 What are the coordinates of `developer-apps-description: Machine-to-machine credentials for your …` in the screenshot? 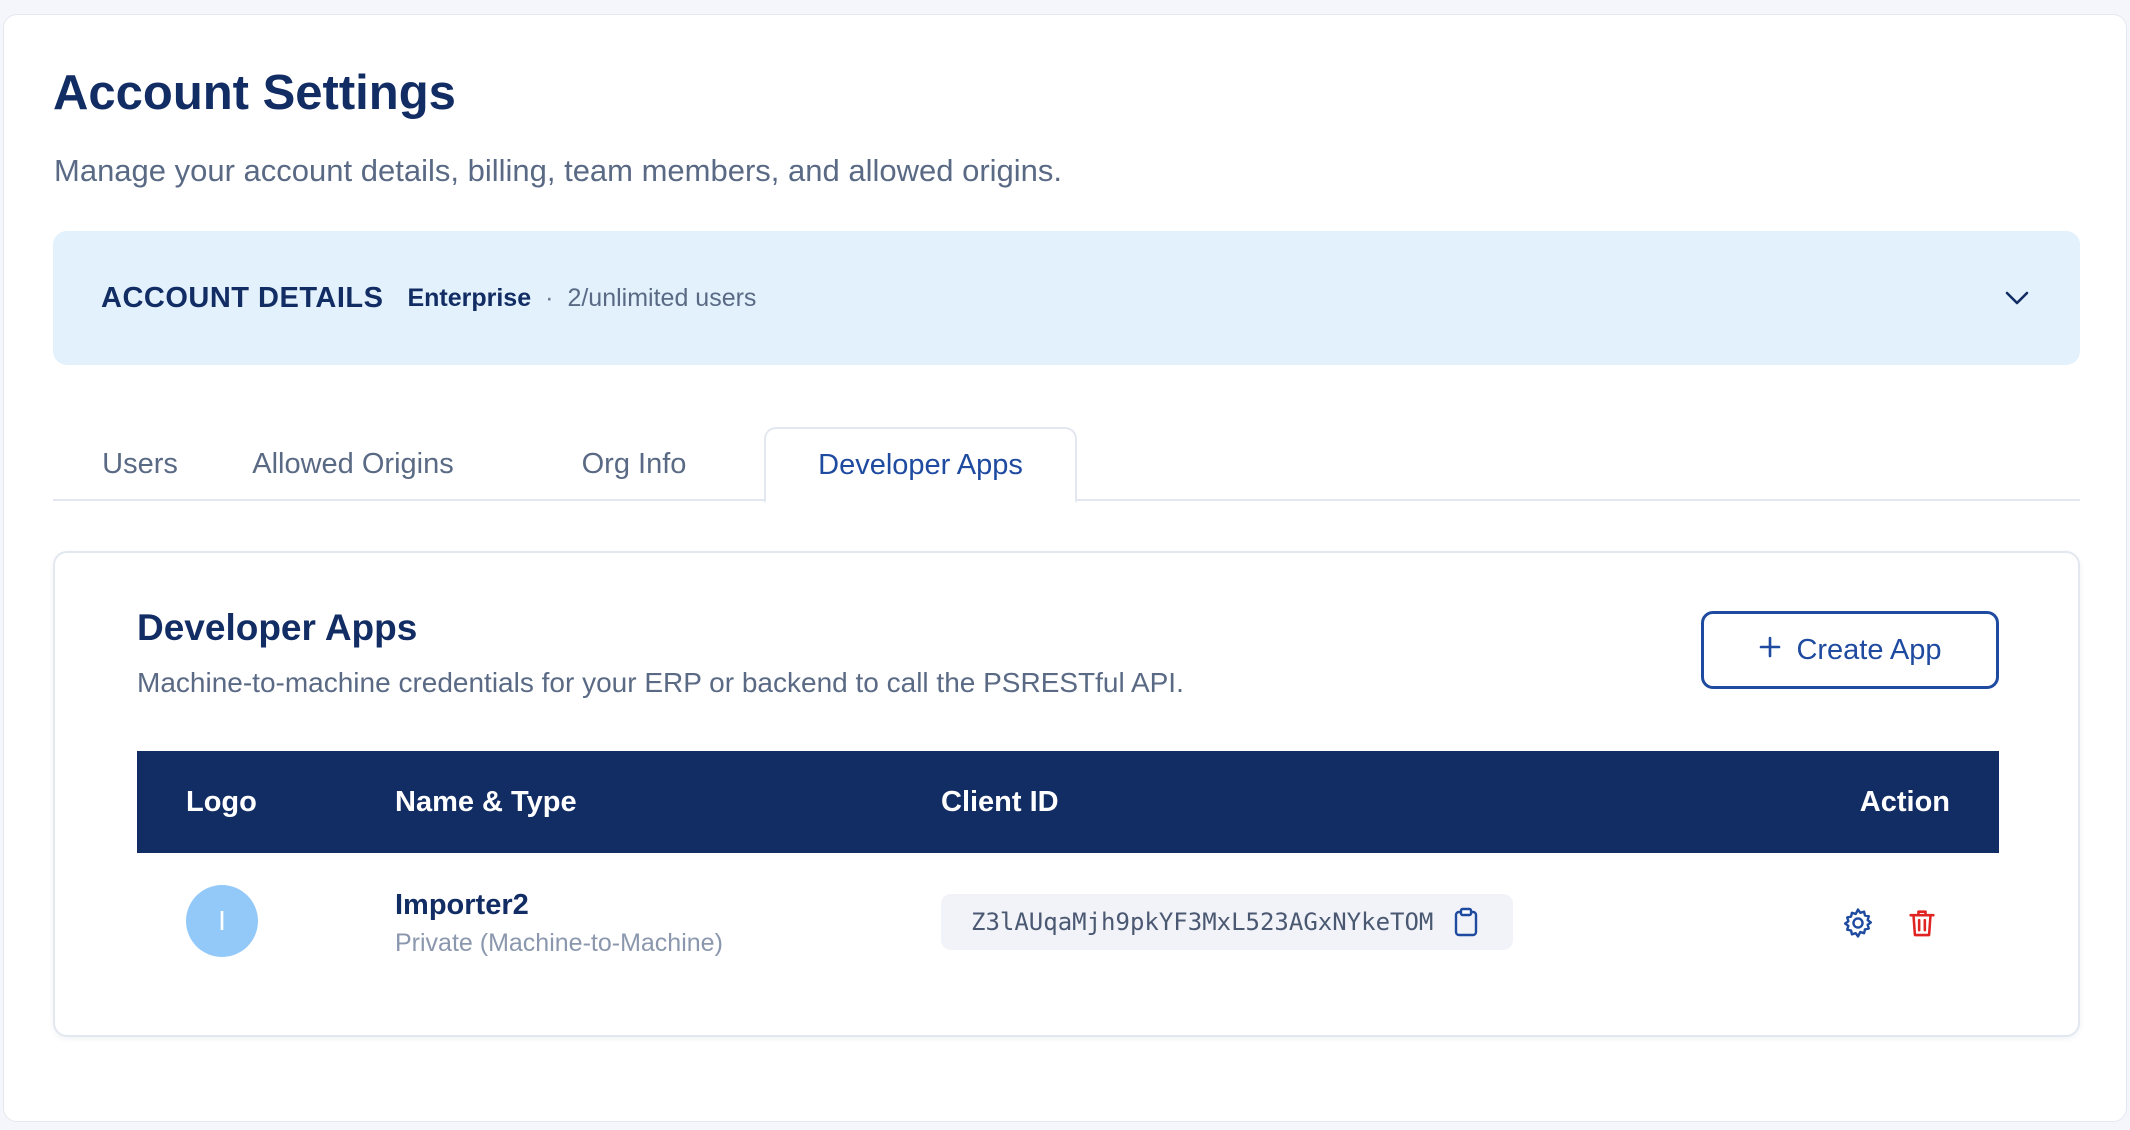 It's located at (660, 682).